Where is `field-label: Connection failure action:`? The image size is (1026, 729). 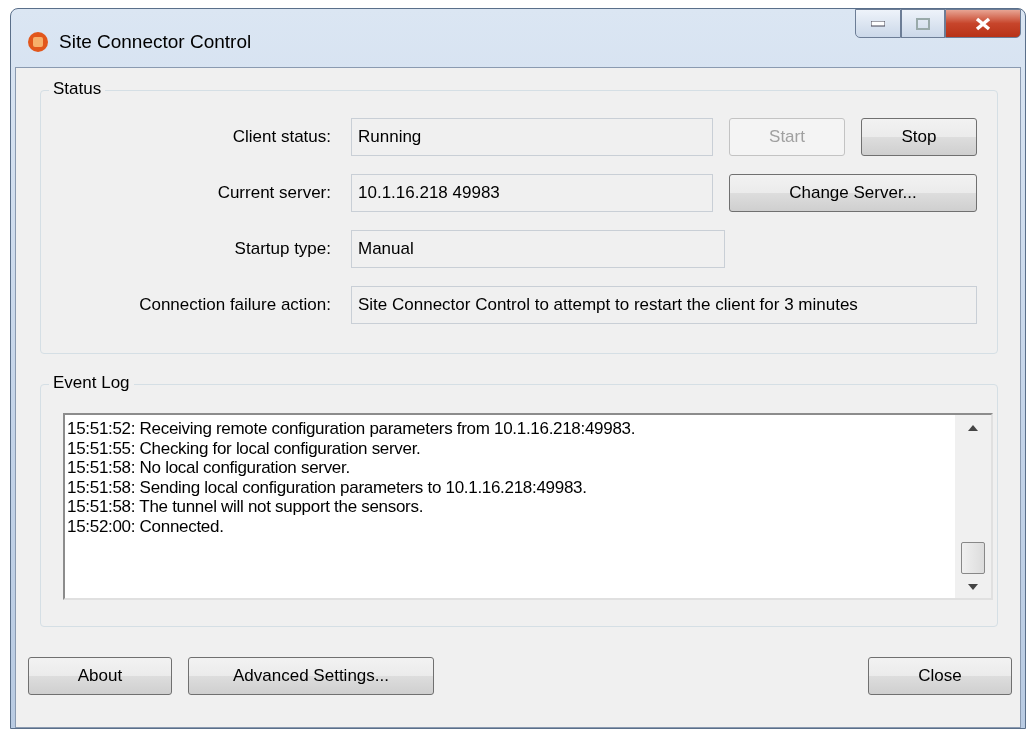 field-label: Connection failure action: is located at coordinates (234, 305).